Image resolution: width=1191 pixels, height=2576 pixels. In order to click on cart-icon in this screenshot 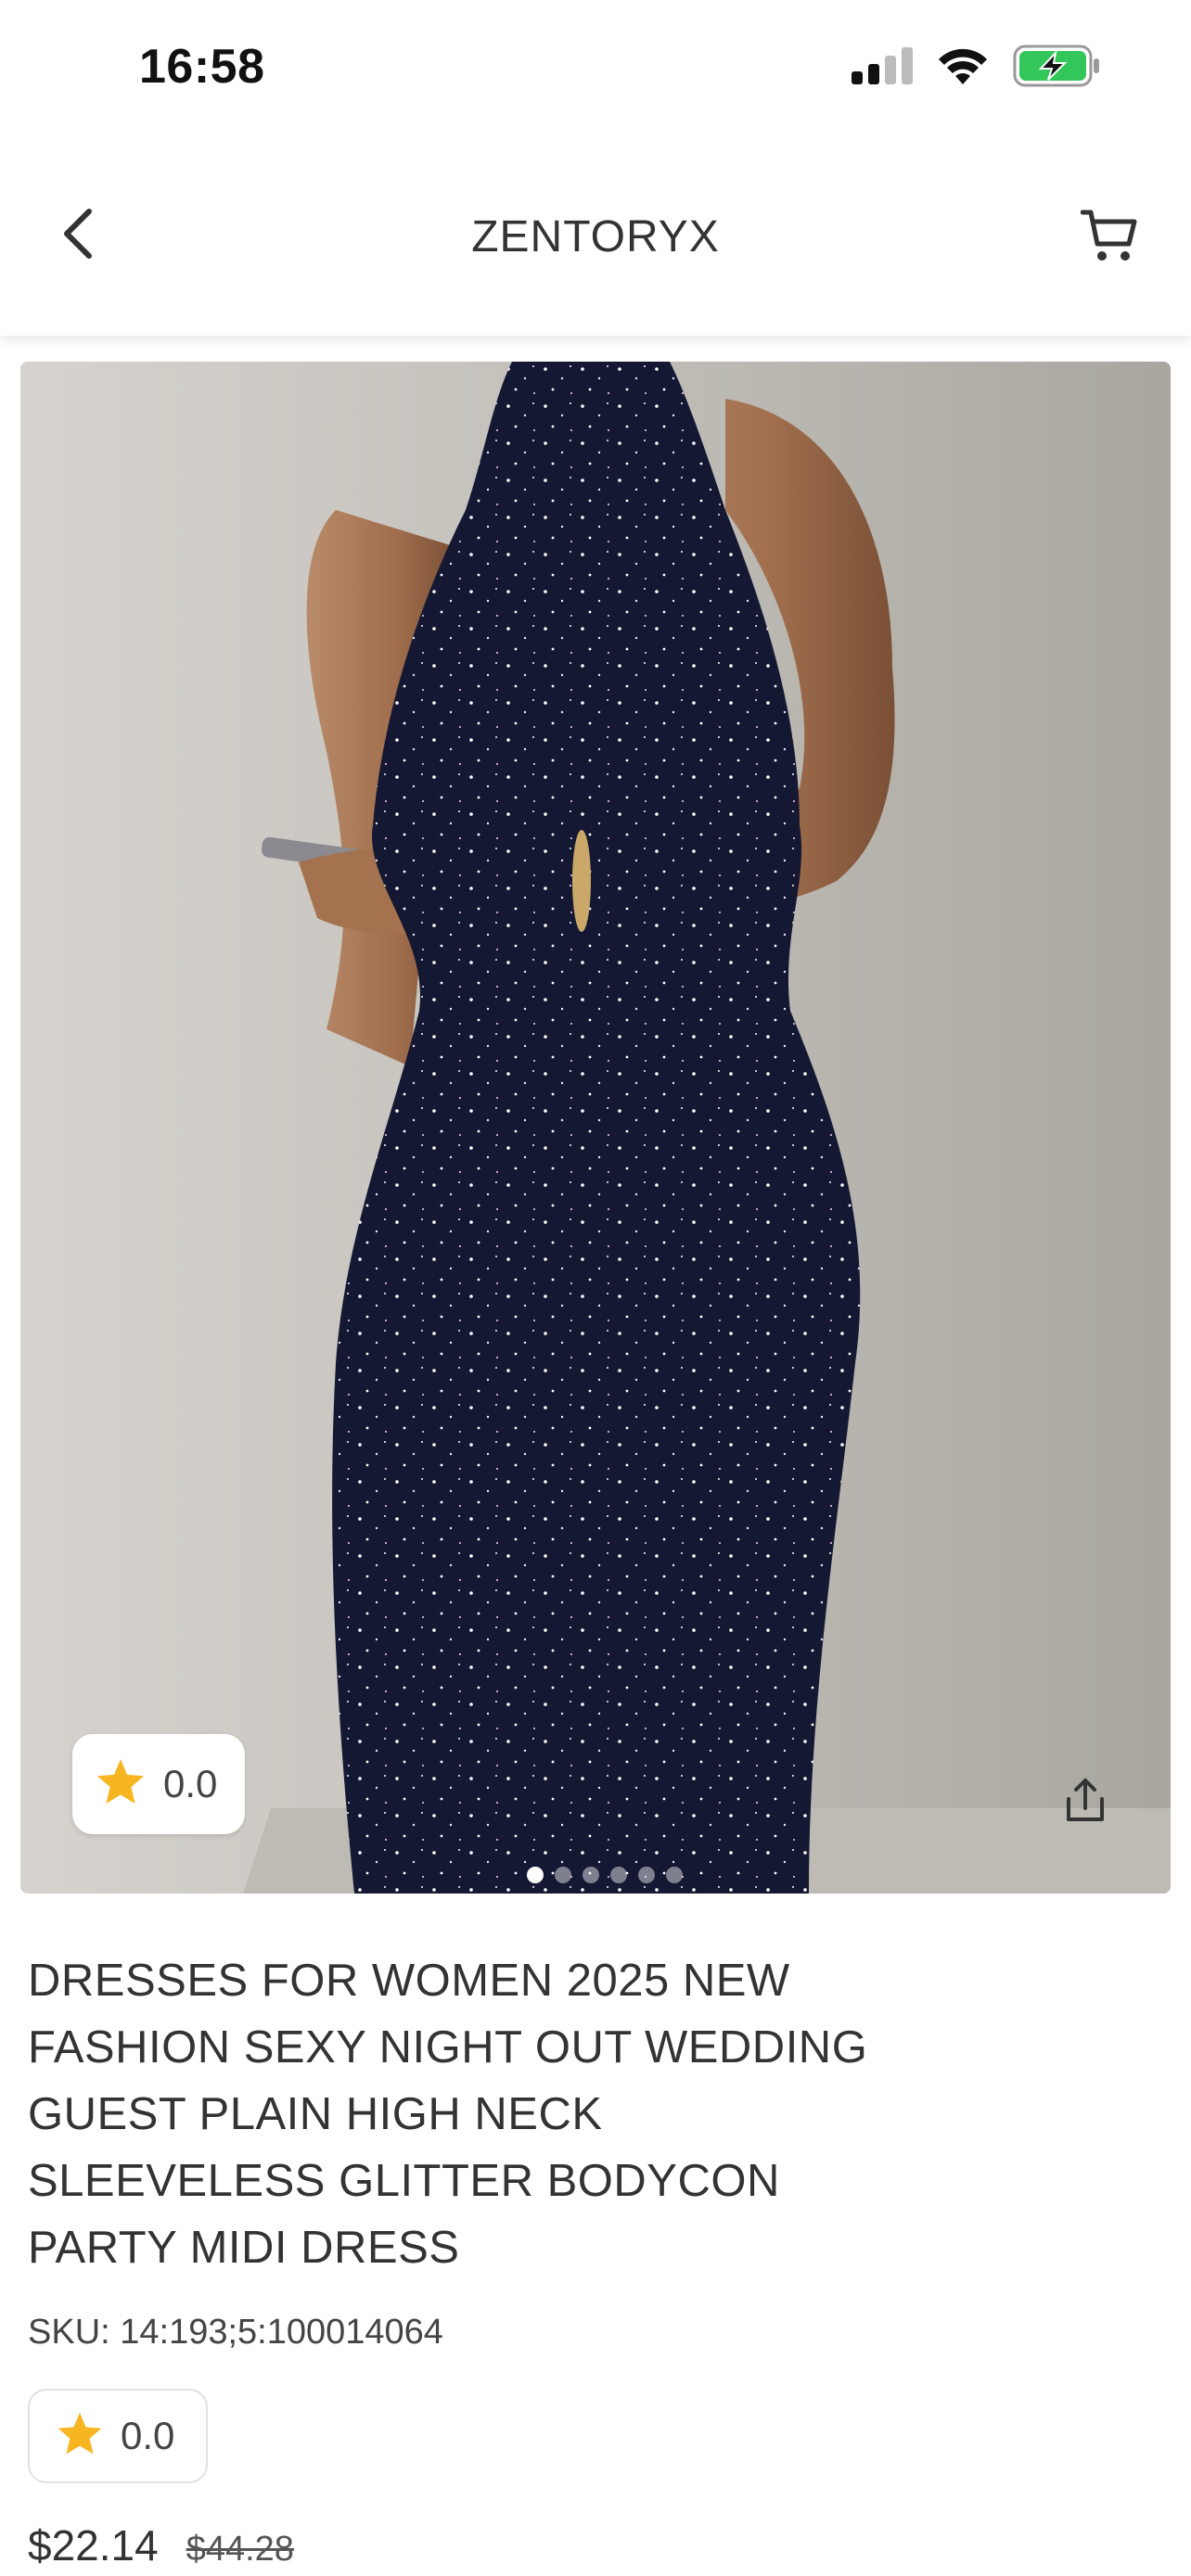, I will do `click(1109, 235)`.